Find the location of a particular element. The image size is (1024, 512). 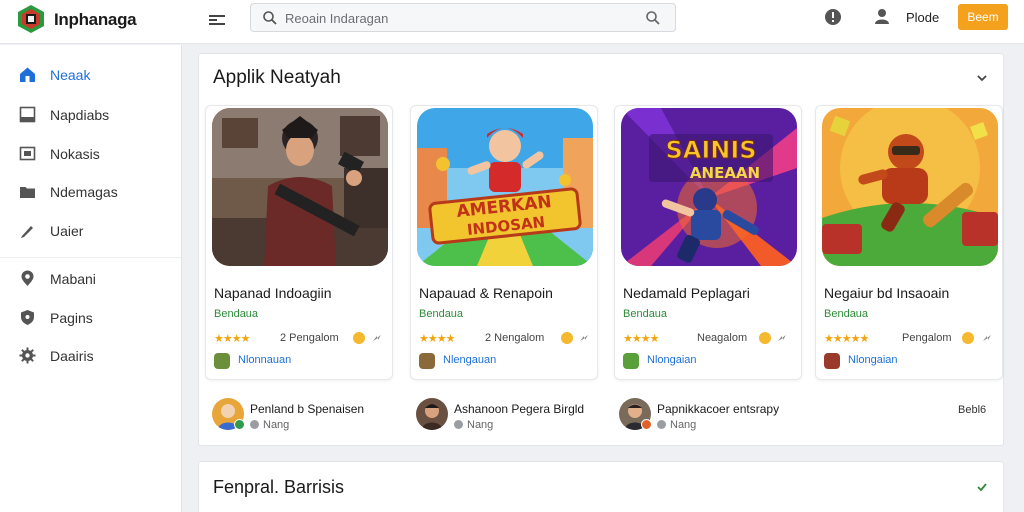

search-icon is located at coordinates (270, 18).